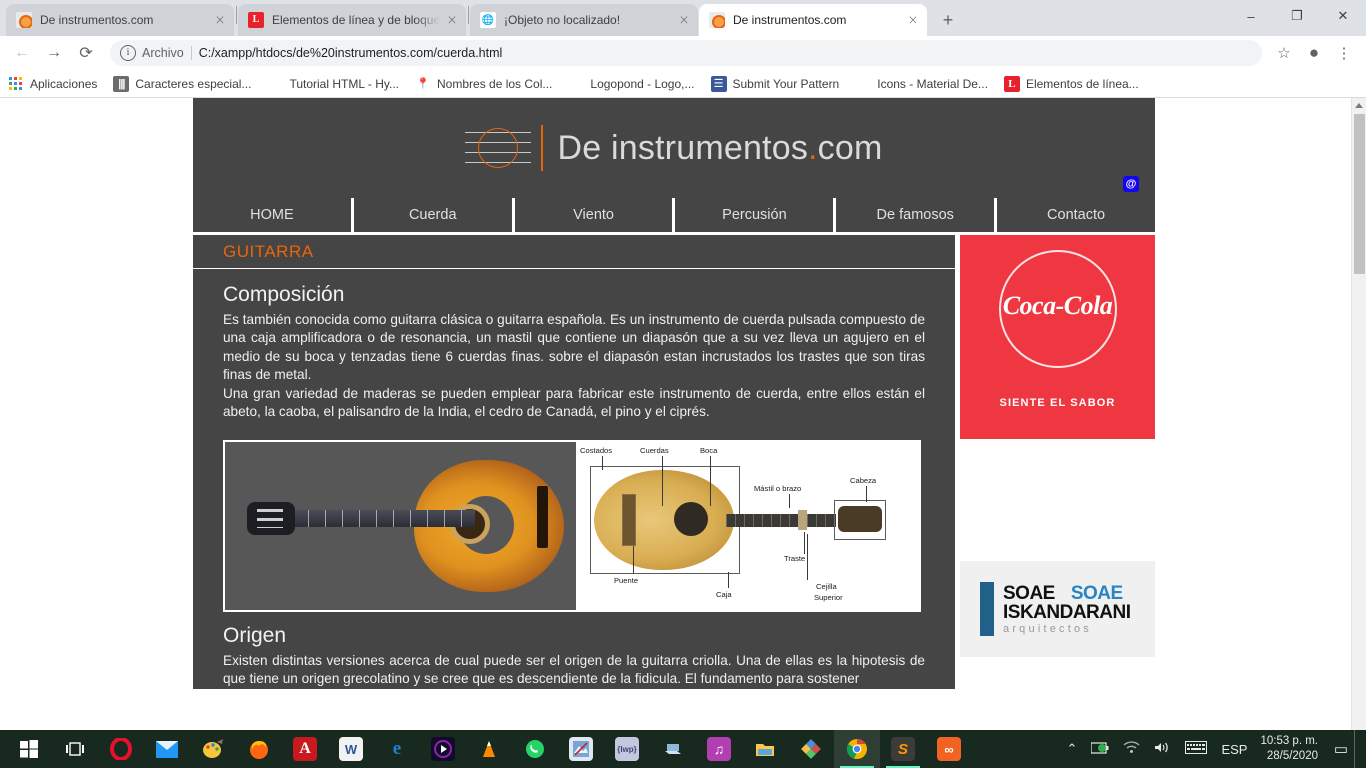 The width and height of the screenshot is (1366, 768). What do you see at coordinates (673, 148) in the screenshot?
I see `site-logo: De instrumentos.com` at bounding box center [673, 148].